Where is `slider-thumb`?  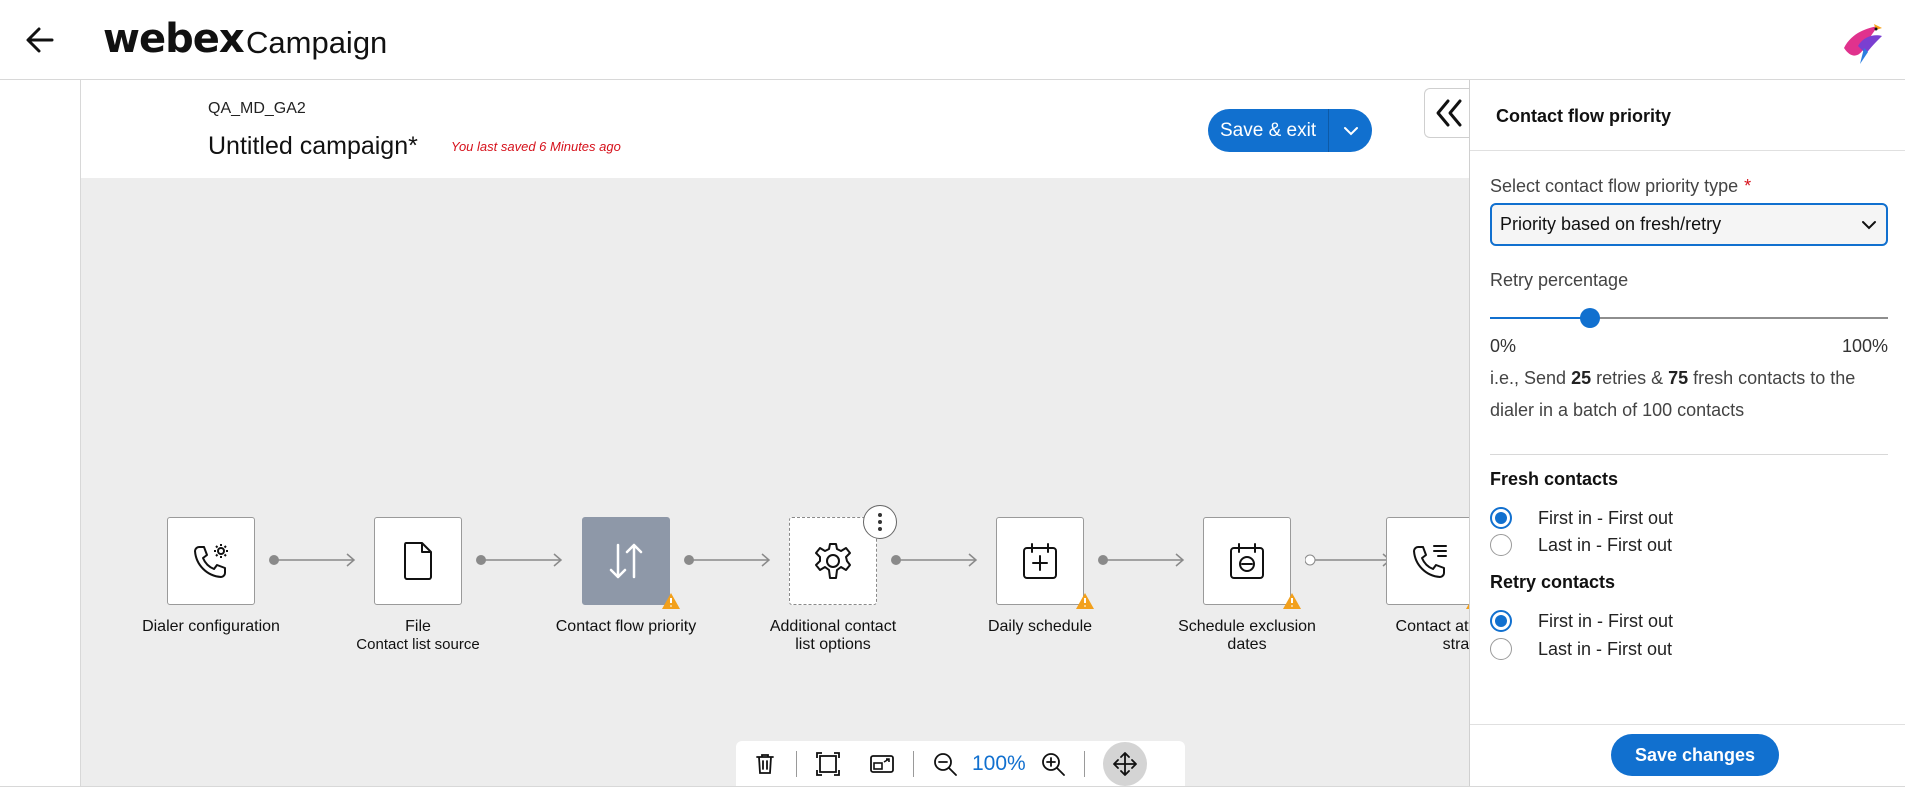
slider-thumb is located at coordinates (1589, 318).